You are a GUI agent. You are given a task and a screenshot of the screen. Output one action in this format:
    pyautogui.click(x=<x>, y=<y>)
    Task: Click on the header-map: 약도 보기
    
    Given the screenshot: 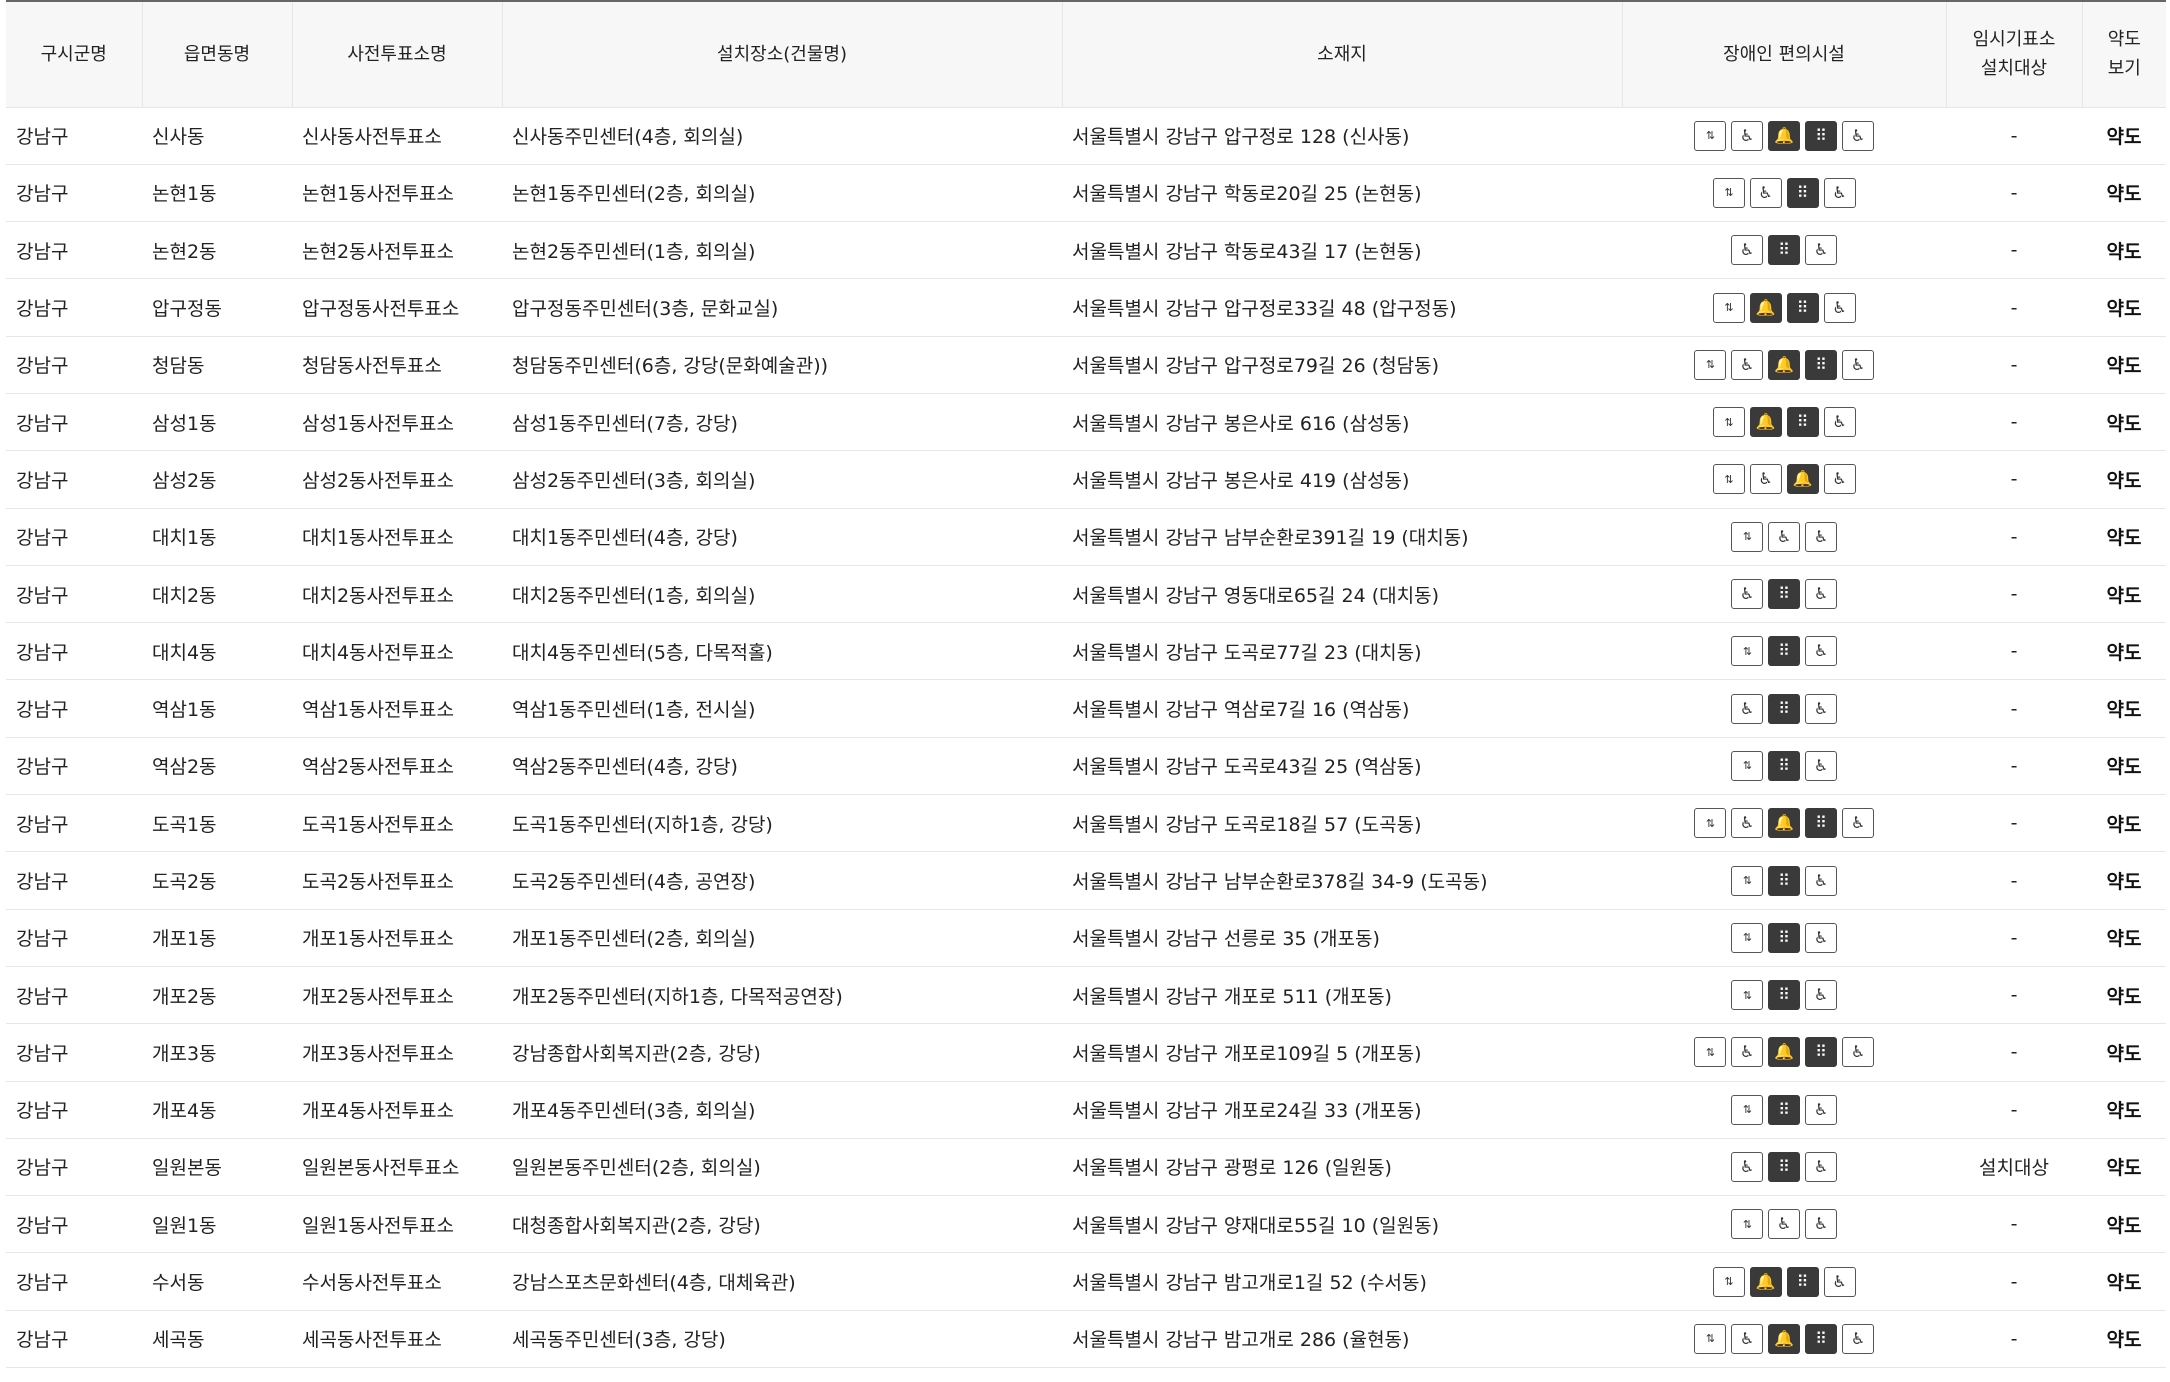 What is the action you would take?
    pyautogui.click(x=2123, y=54)
    